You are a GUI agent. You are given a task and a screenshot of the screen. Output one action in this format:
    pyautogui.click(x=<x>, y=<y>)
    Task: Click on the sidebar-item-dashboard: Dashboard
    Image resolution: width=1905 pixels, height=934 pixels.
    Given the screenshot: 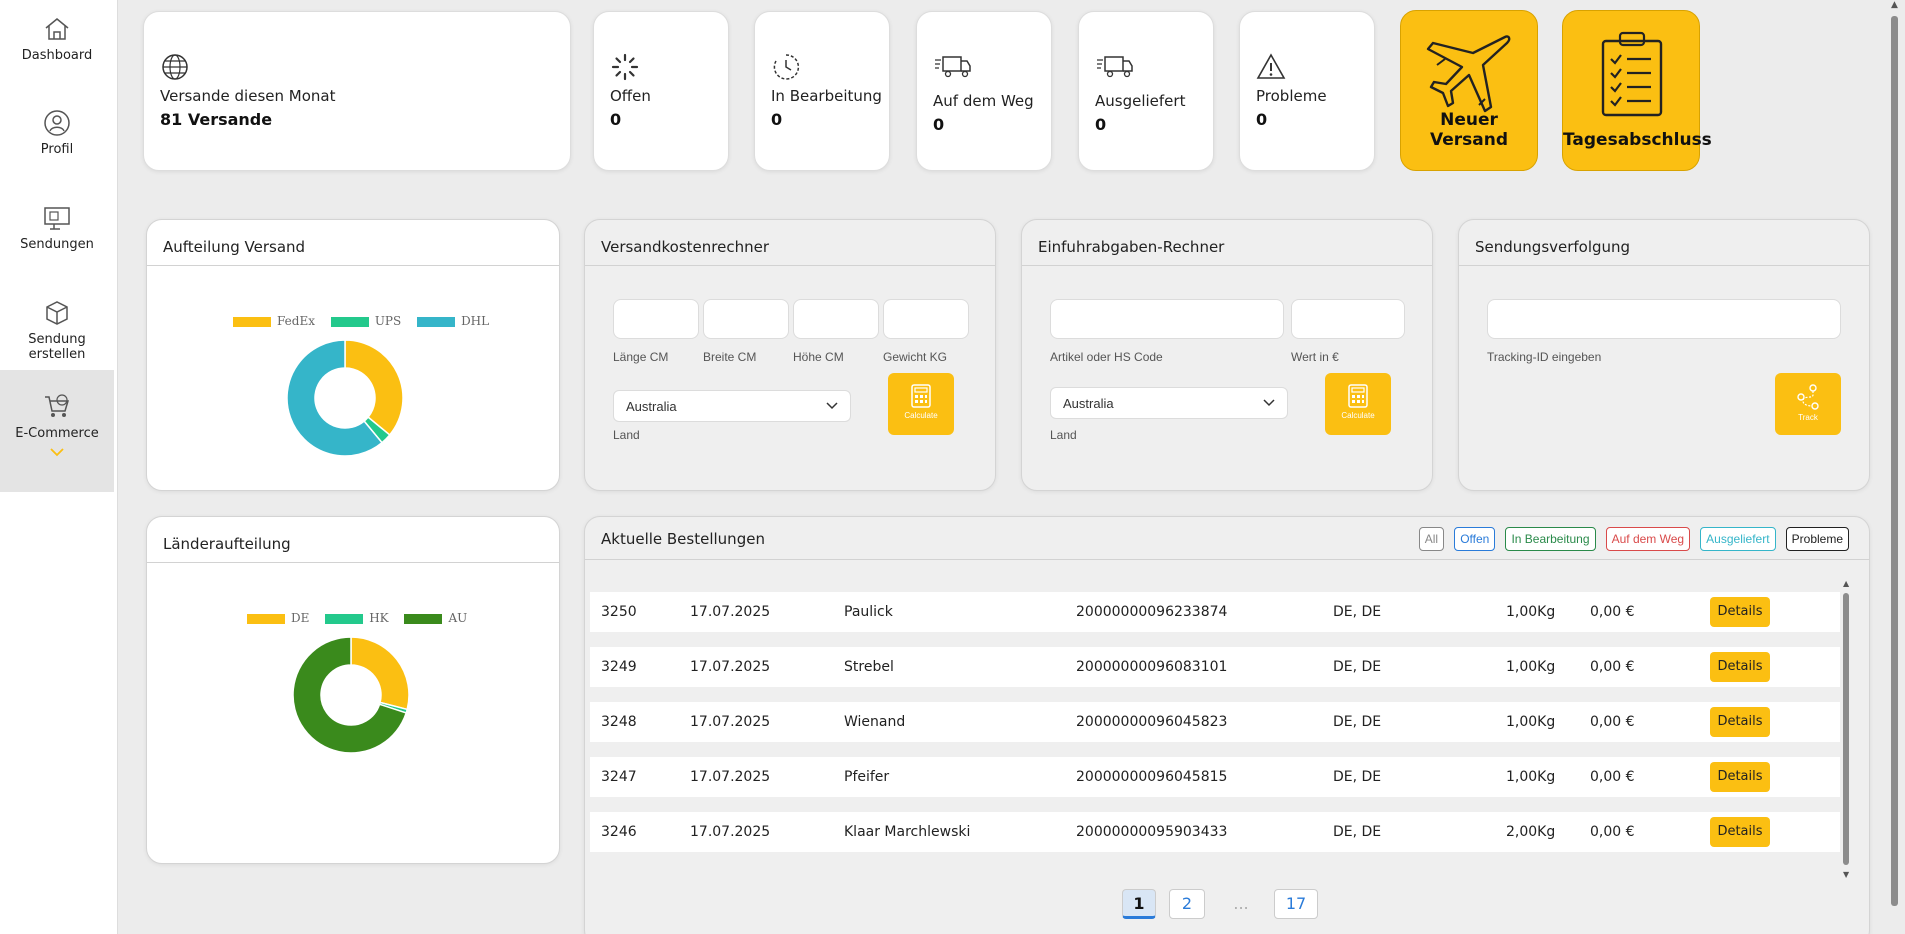 What is the action you would take?
    pyautogui.click(x=57, y=38)
    